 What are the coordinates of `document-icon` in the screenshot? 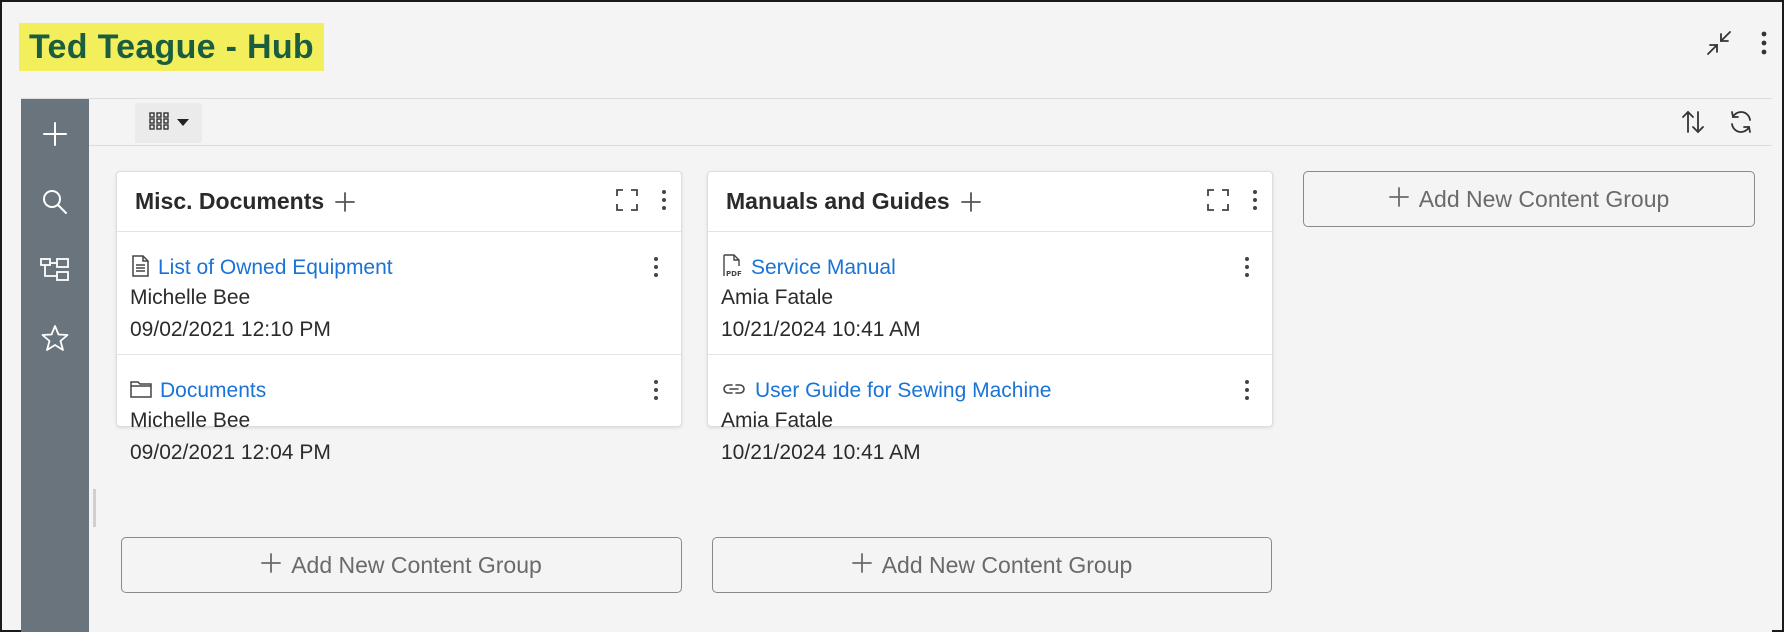 It's located at (140, 268).